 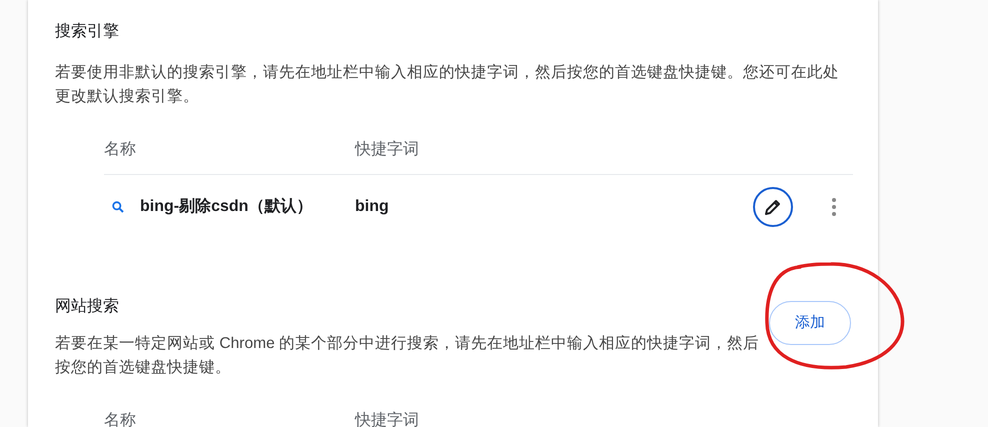 What do you see at coordinates (407, 356) in the screenshot?
I see `section-description: 若要在某一特定网站或 Chrome 的某个部分中进行搜索，请先在地址栏中输入相应的快捷字词，然后按您的首选键盘快捷键。` at bounding box center [407, 356].